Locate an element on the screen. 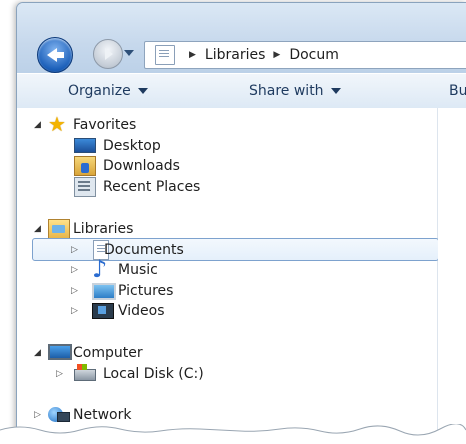 This screenshot has width=466, height=444. organize-button: Organize is located at coordinates (108, 91).